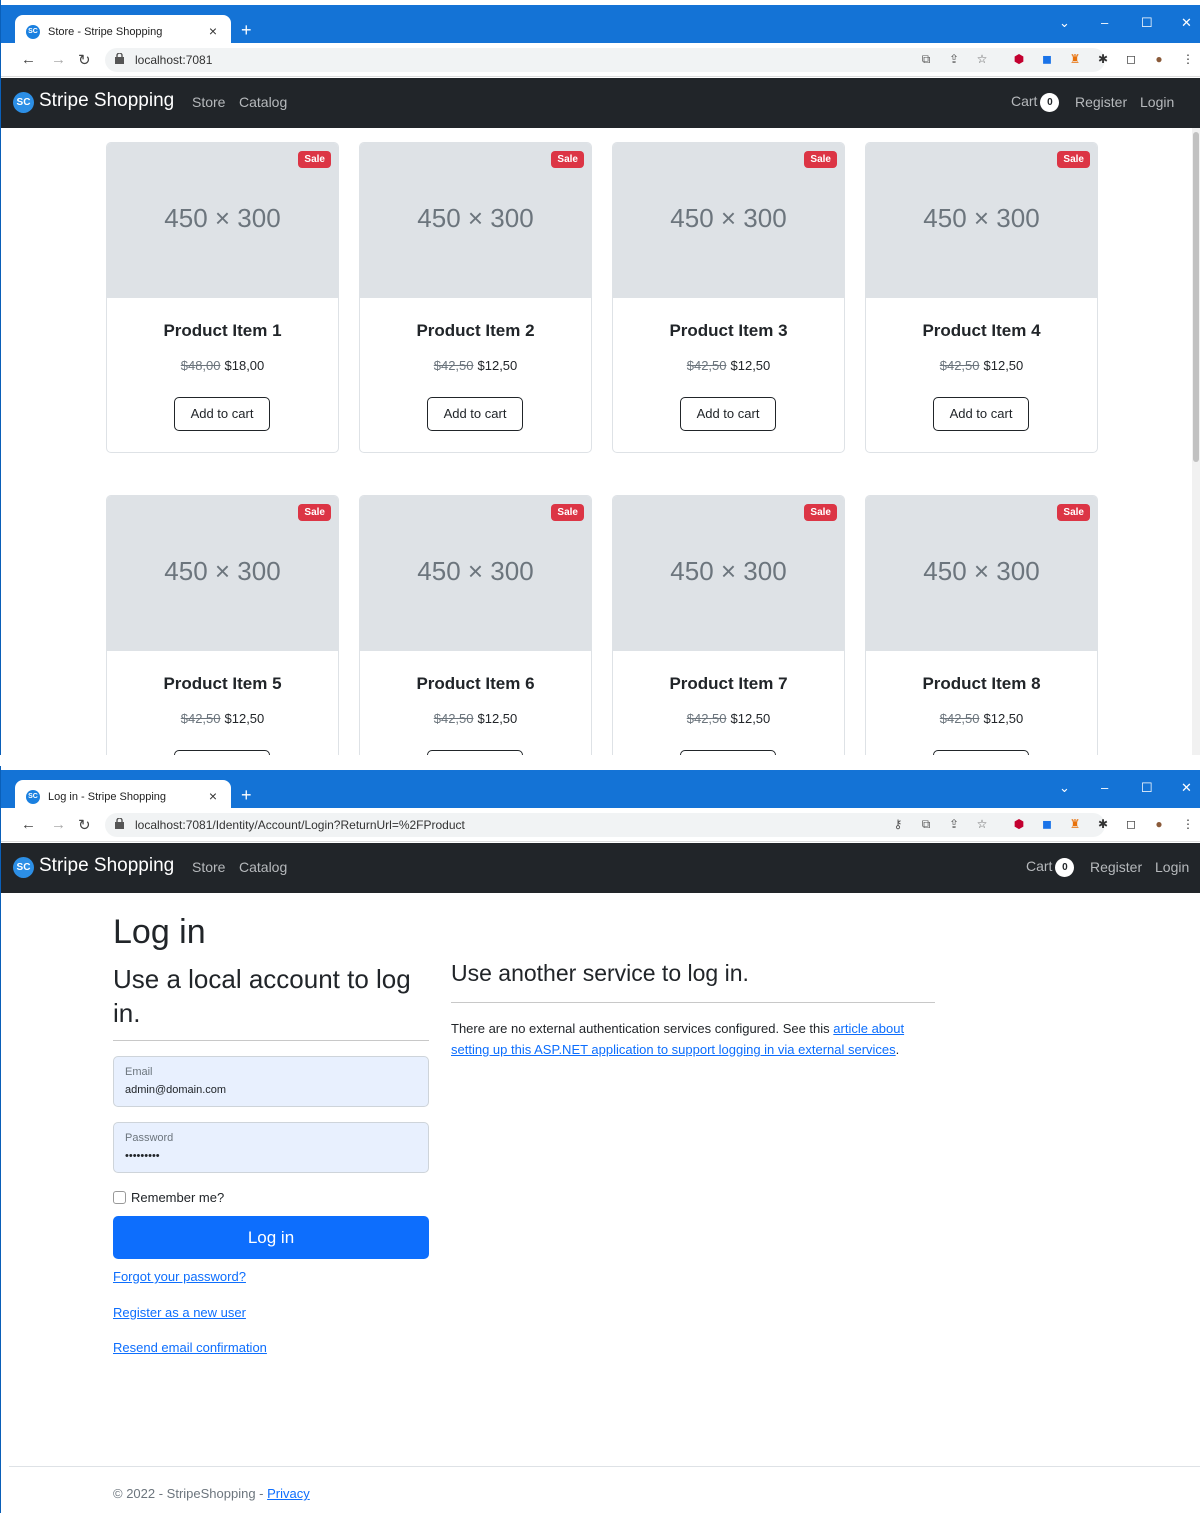 This screenshot has width=1200, height=1513. I want to click on remember-me-checkbox, so click(119, 1197).